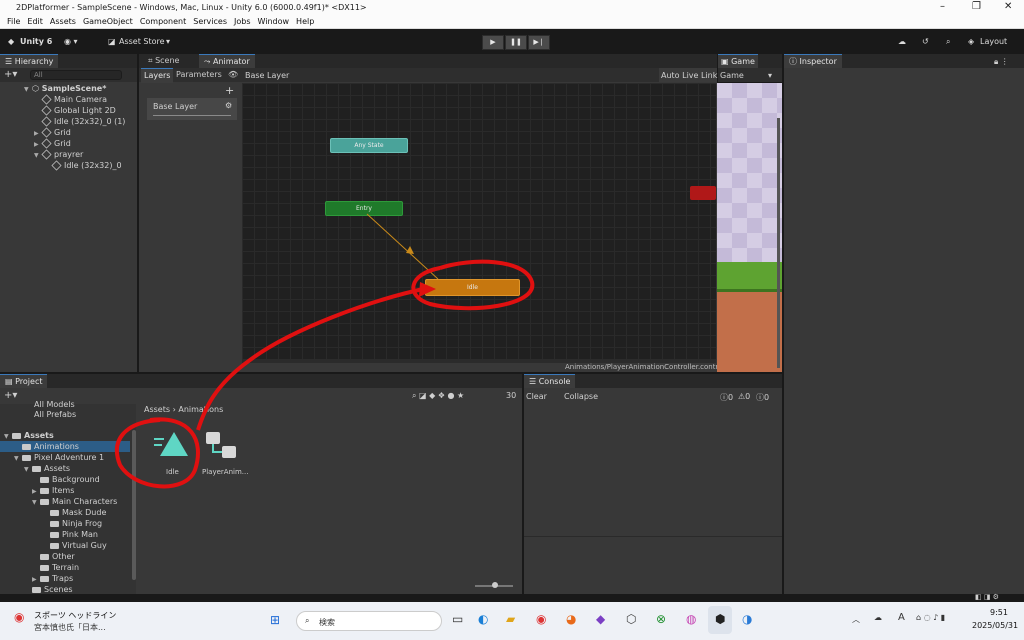 The width and height of the screenshot is (1024, 640). I want to click on tab-layers: Layers, so click(157, 75).